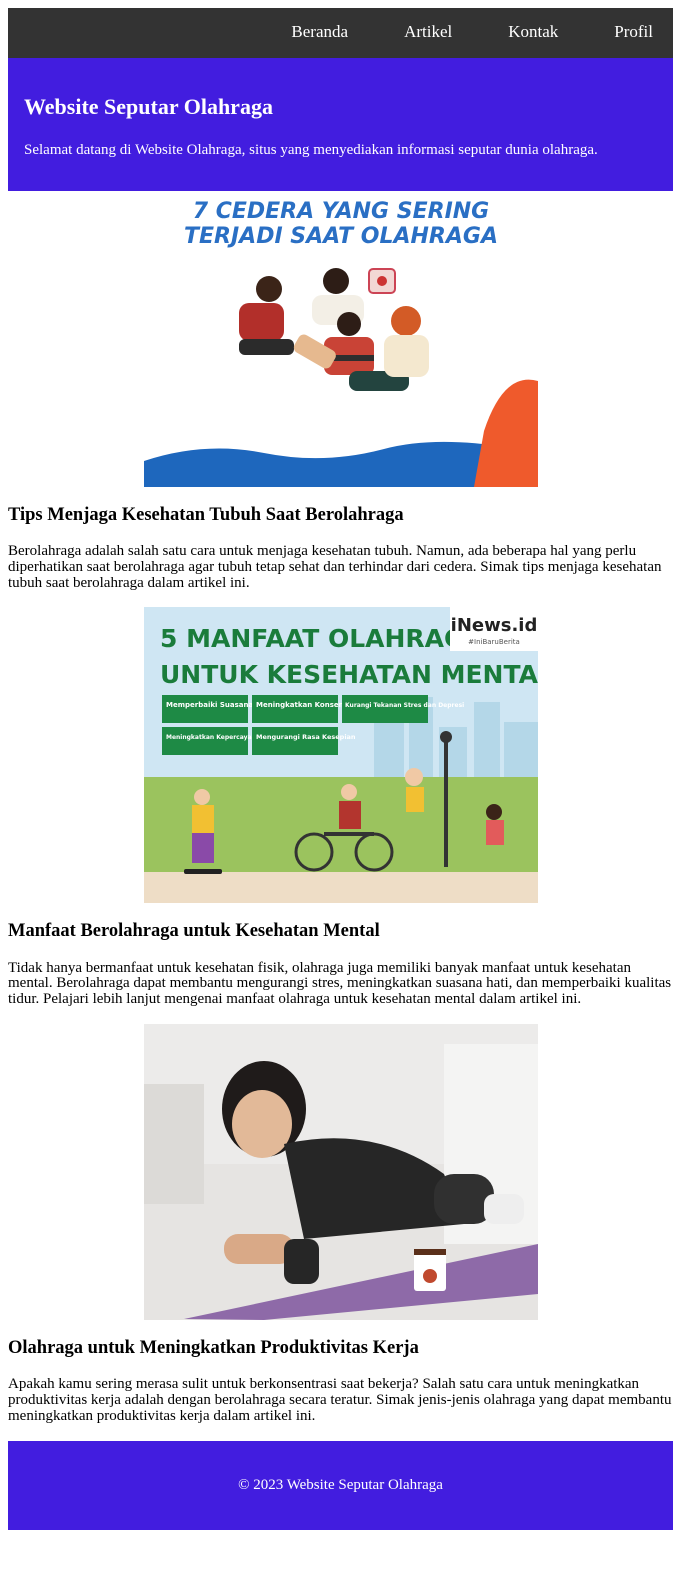  I want to click on plank-photo, so click(340, 1171).